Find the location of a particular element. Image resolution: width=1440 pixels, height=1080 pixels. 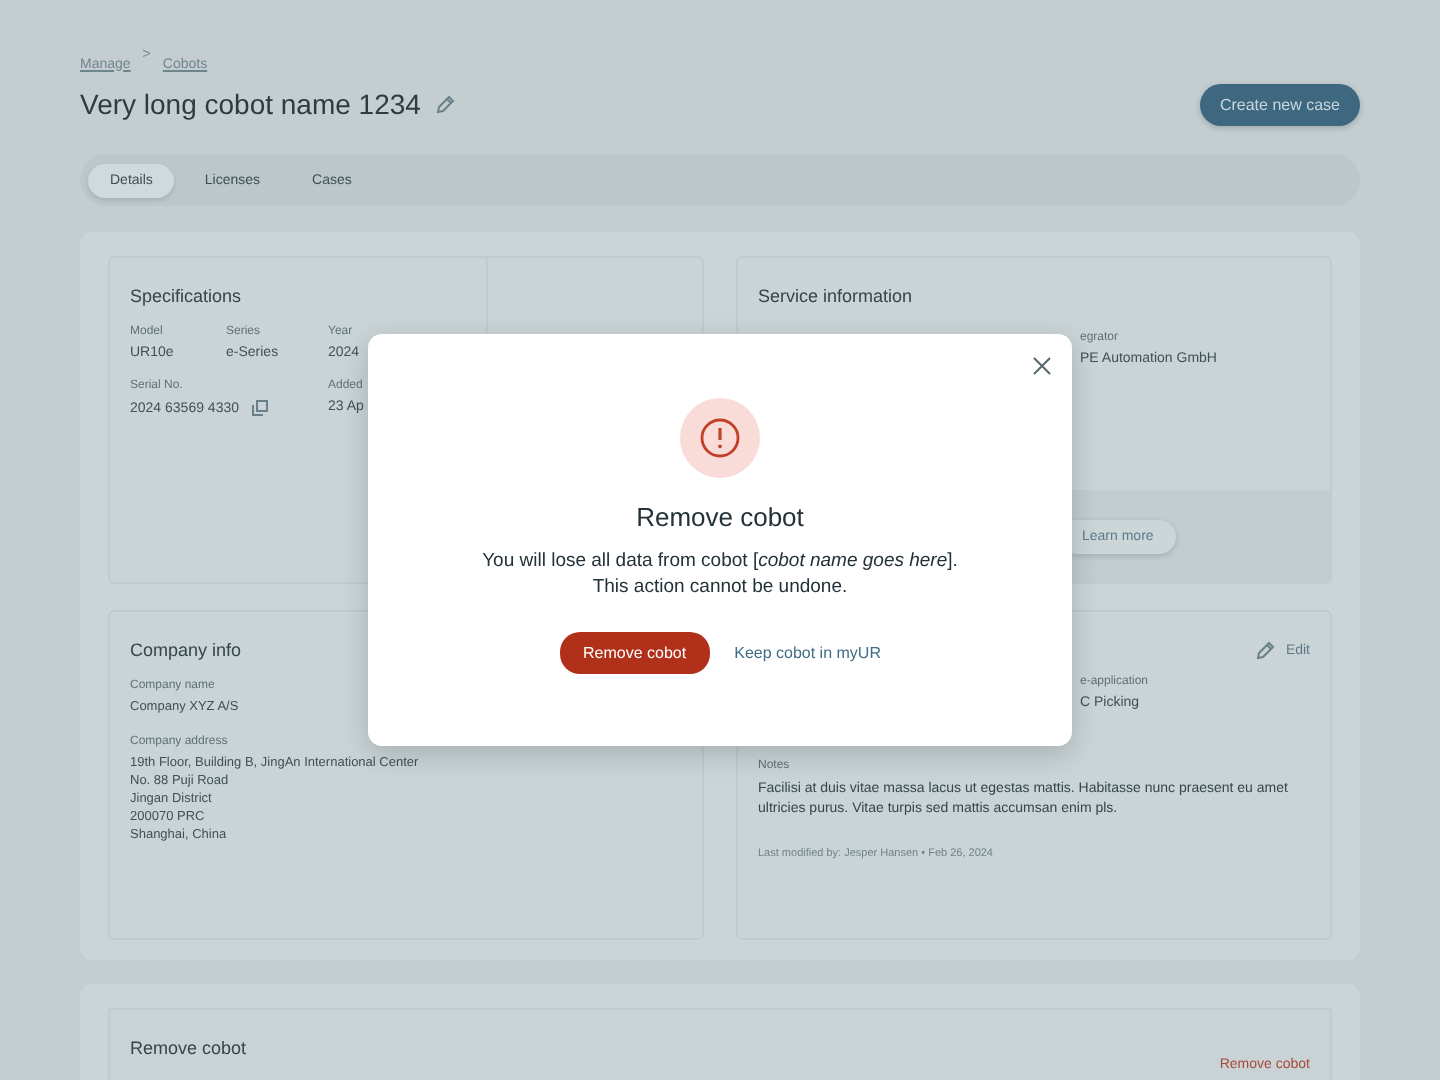

close-button is located at coordinates (1042, 362).